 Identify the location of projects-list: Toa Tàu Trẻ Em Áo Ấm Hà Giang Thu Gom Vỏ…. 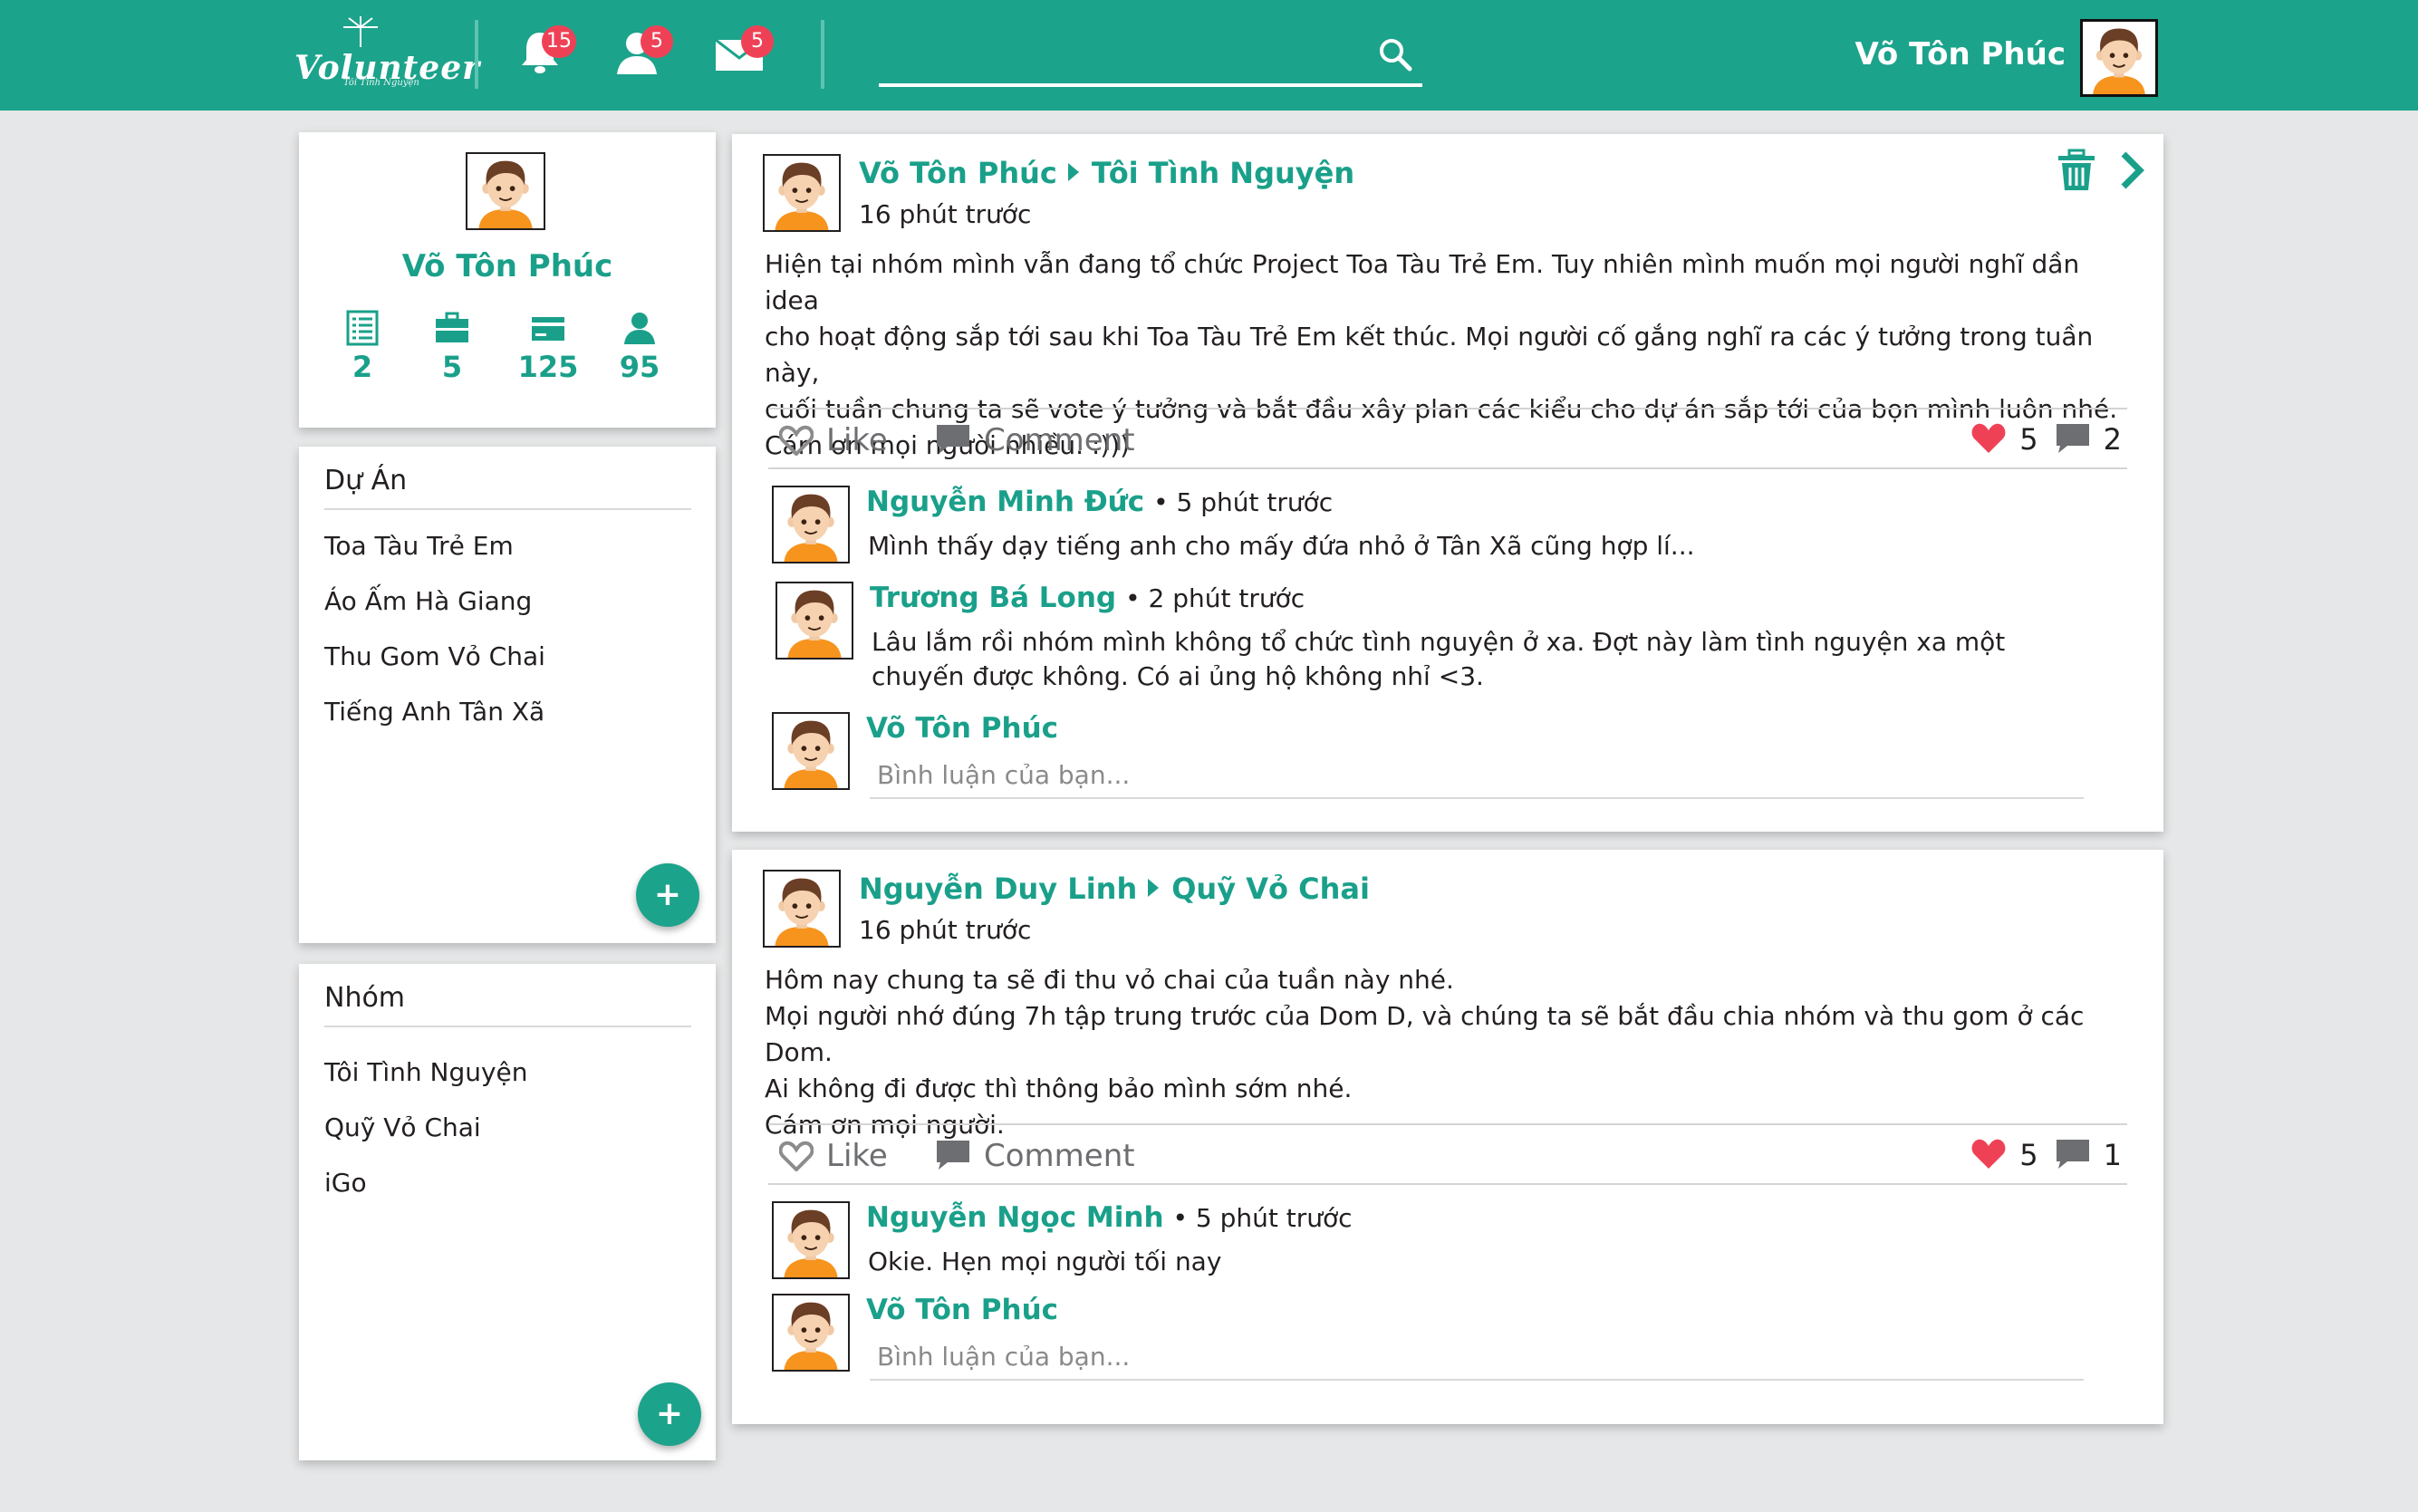
(434, 636).